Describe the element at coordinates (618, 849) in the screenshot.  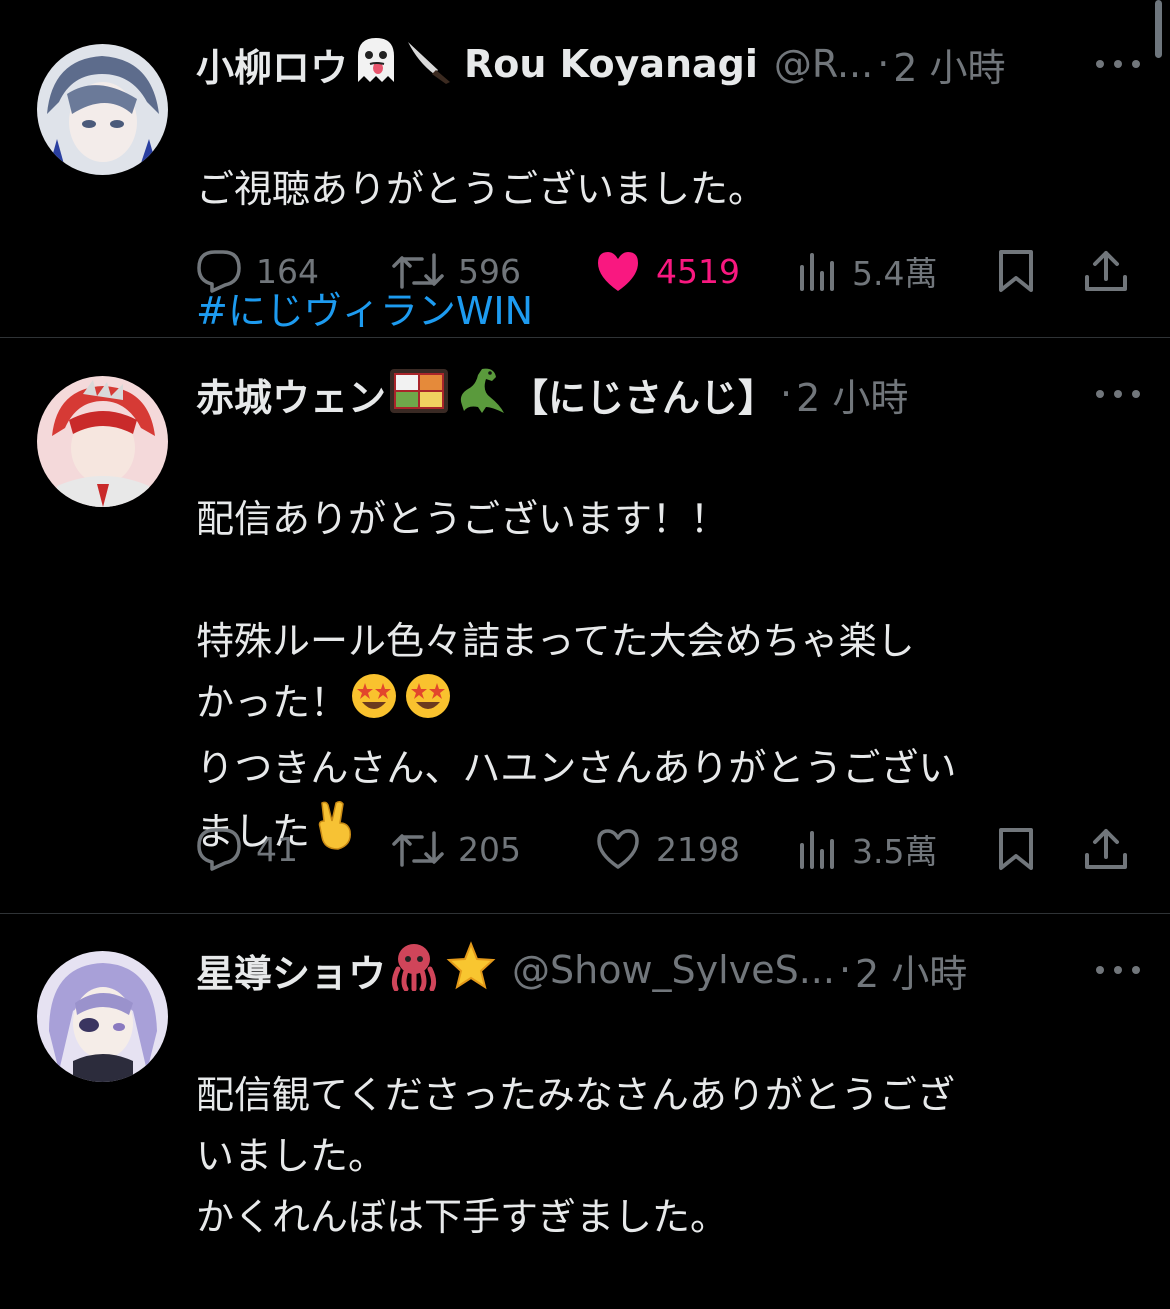
I see `heart-outline-icon` at that location.